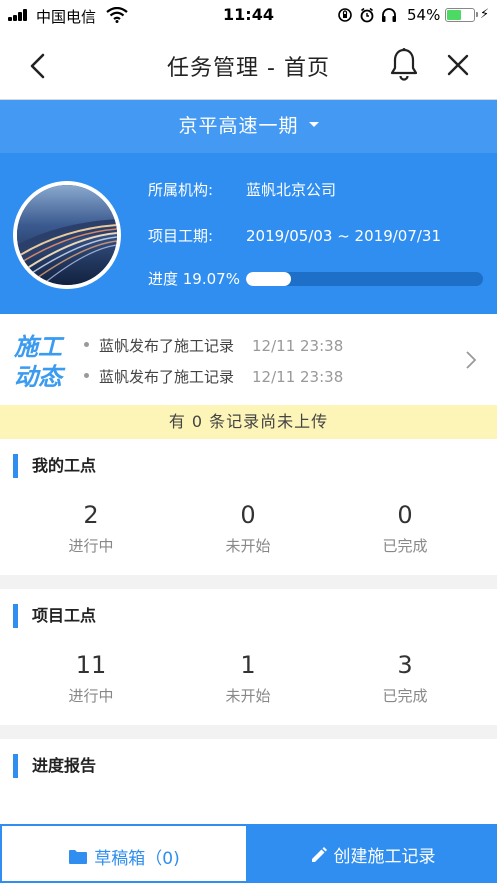 The image size is (497, 883). I want to click on period-value: 2019/05/03 ~ 2019/07/31, so click(344, 236).